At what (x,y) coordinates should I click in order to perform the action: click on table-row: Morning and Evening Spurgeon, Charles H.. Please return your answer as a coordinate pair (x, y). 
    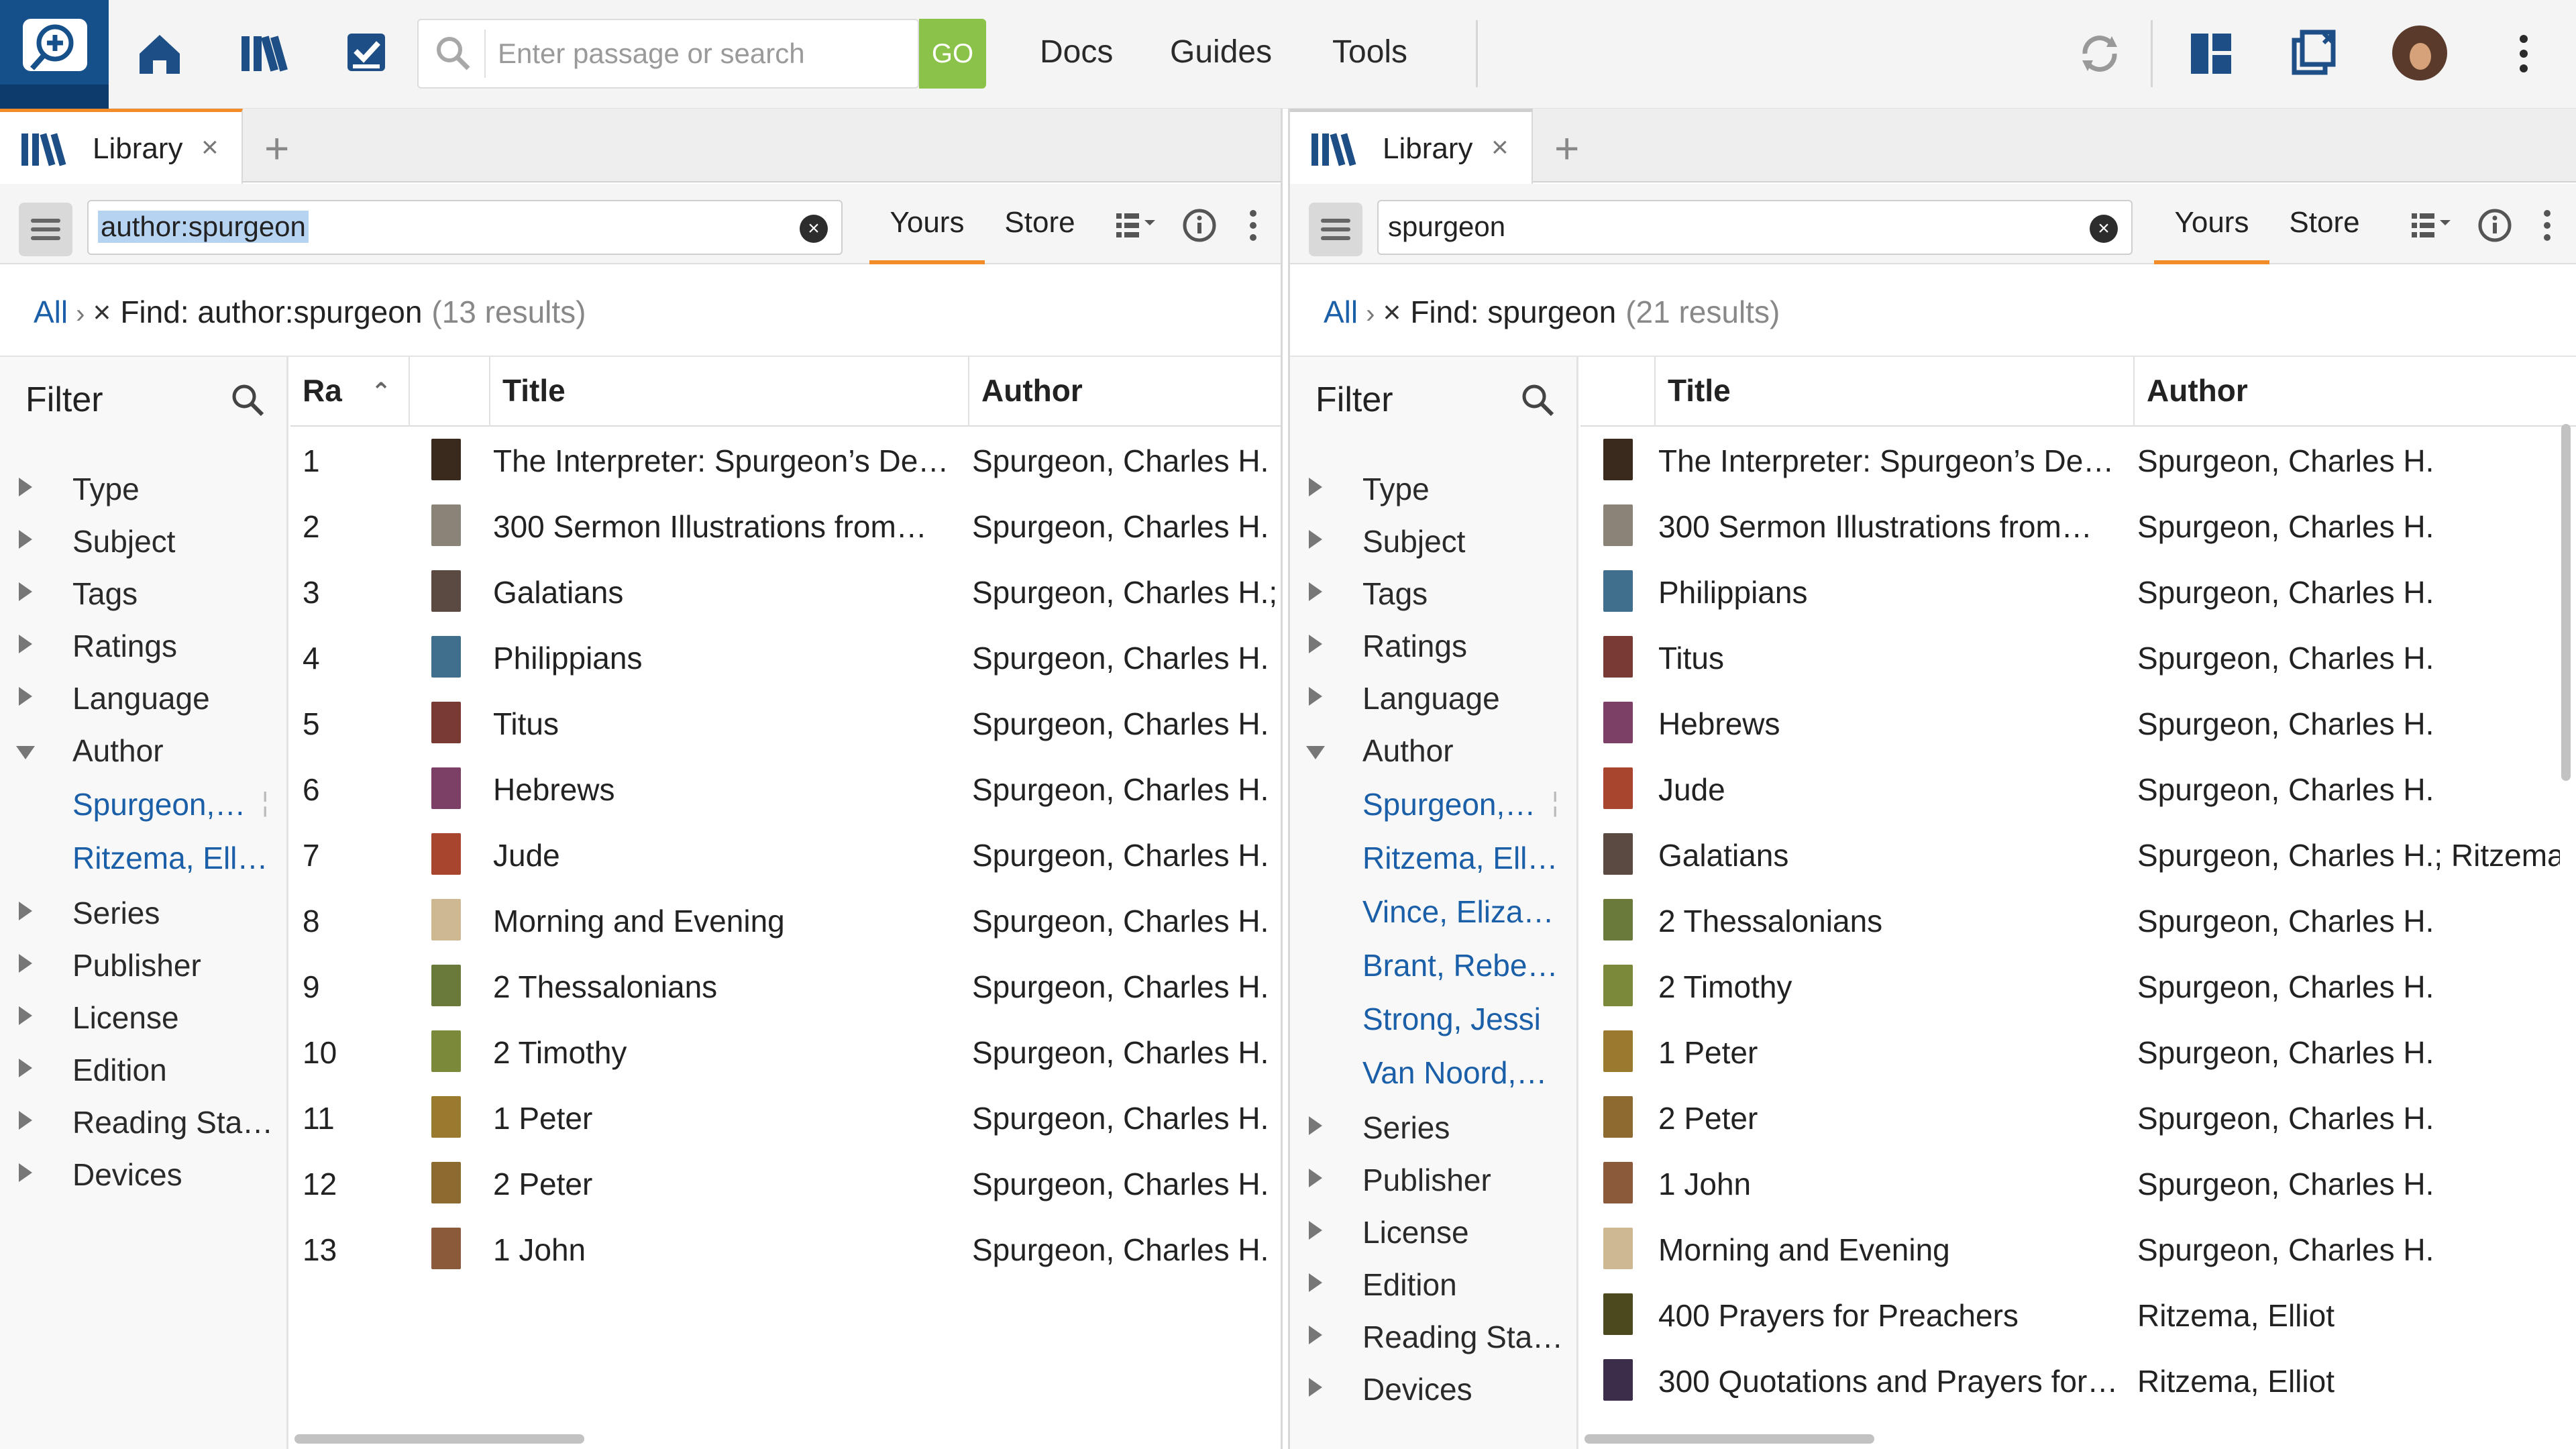
    Looking at the image, I should click on (2078, 1248).